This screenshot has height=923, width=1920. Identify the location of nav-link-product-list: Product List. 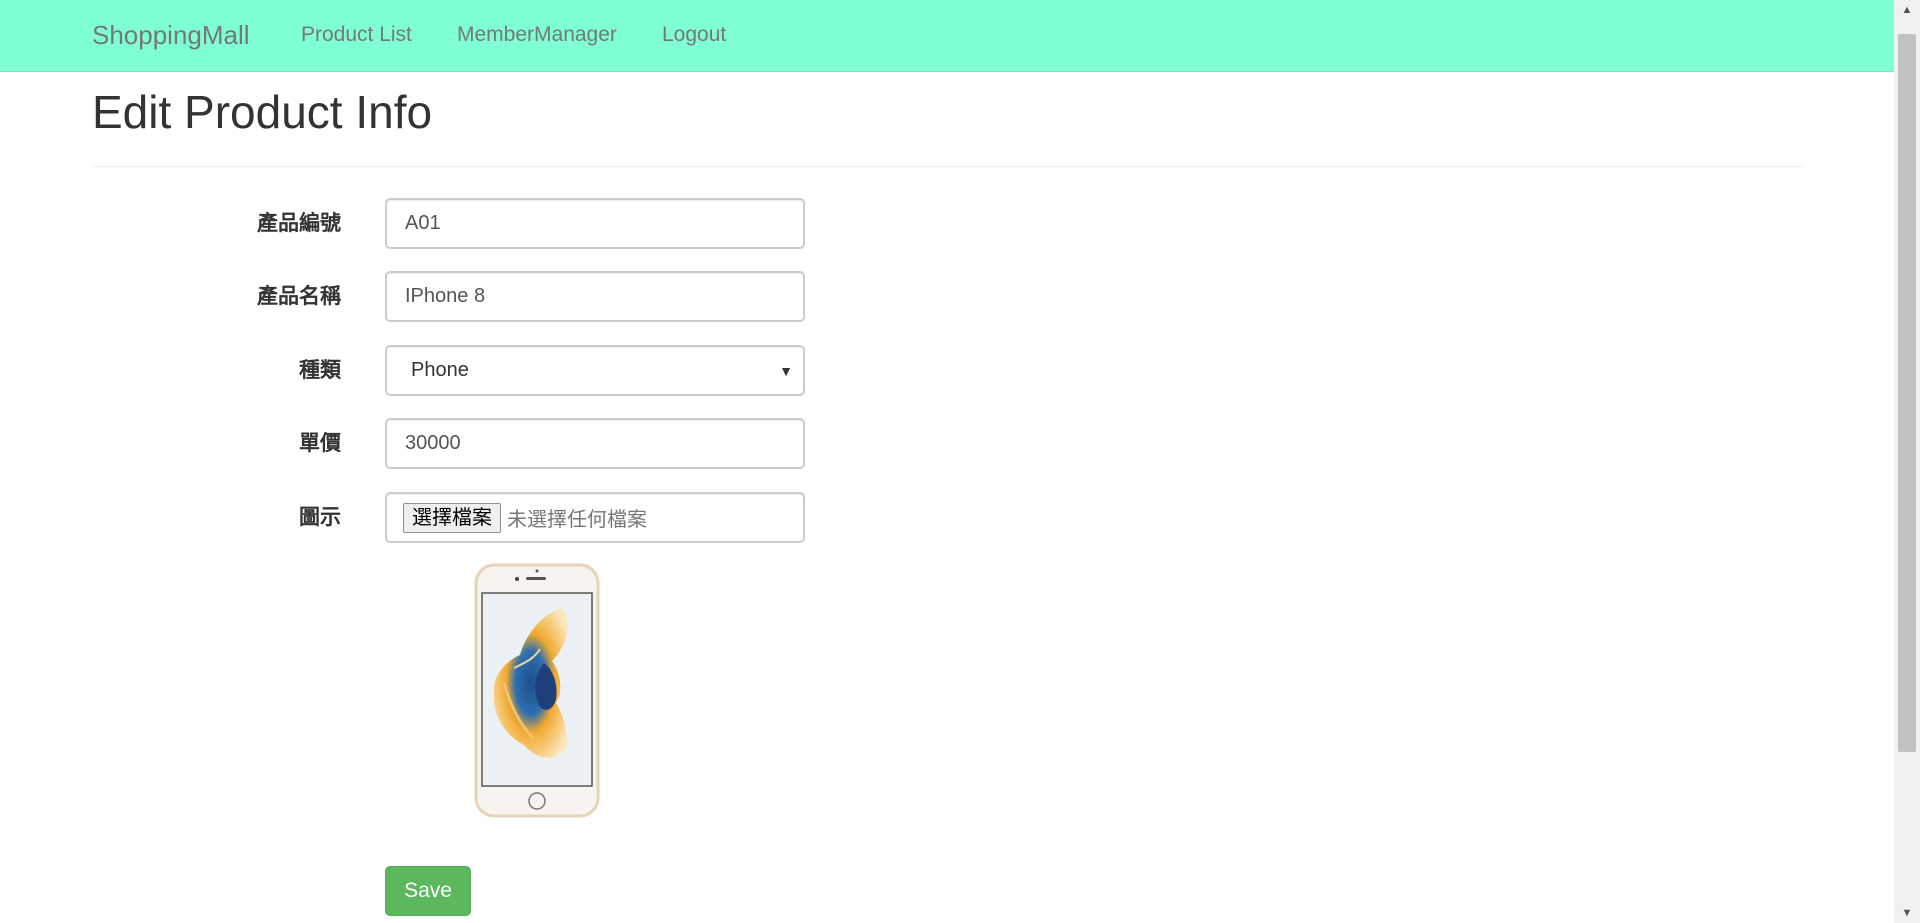
(356, 35).